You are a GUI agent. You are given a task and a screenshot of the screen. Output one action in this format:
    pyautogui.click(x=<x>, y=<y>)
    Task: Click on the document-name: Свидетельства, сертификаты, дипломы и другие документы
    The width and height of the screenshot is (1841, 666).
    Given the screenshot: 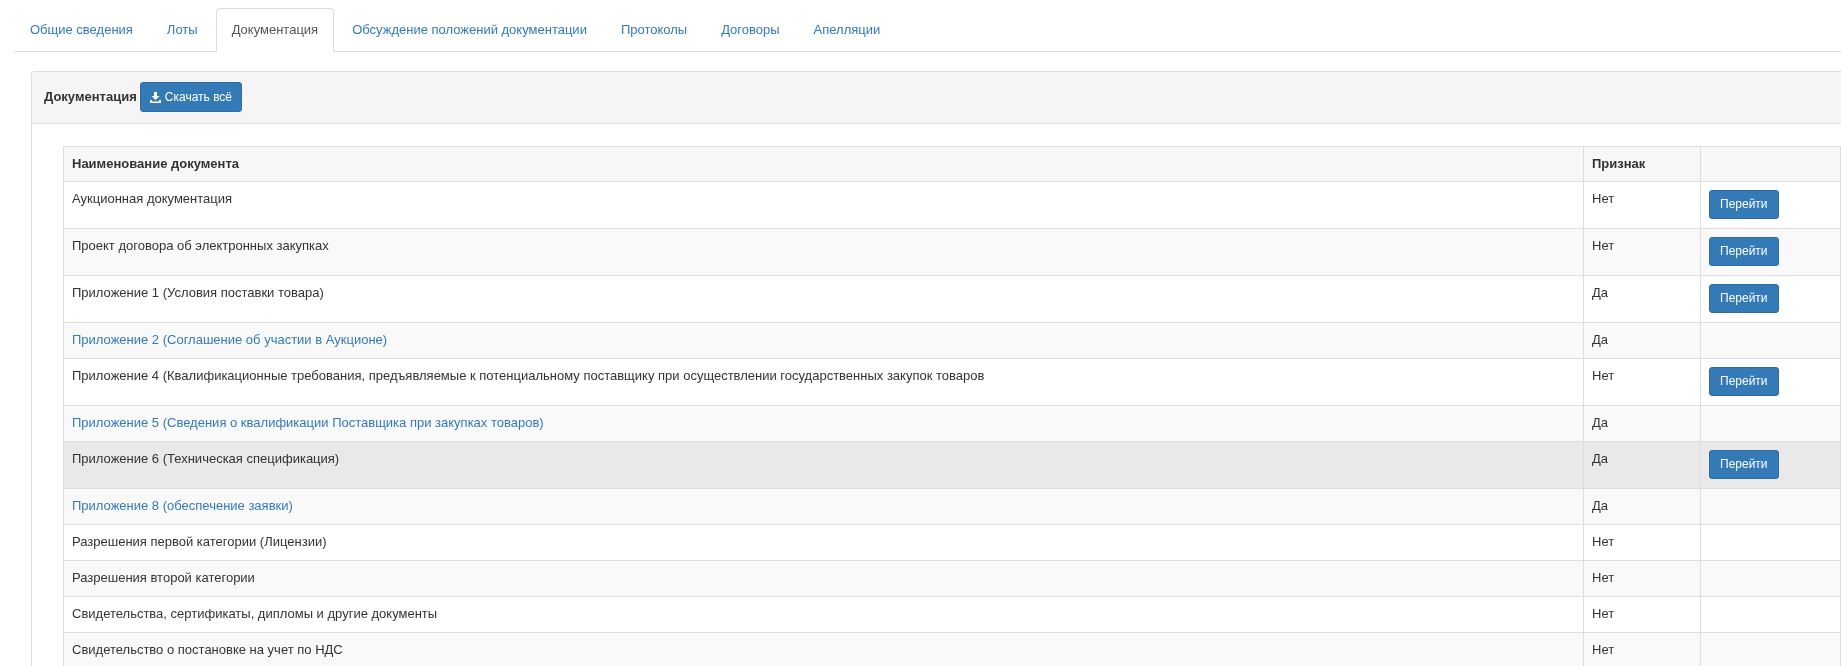 What is the action you would take?
    pyautogui.click(x=255, y=614)
    